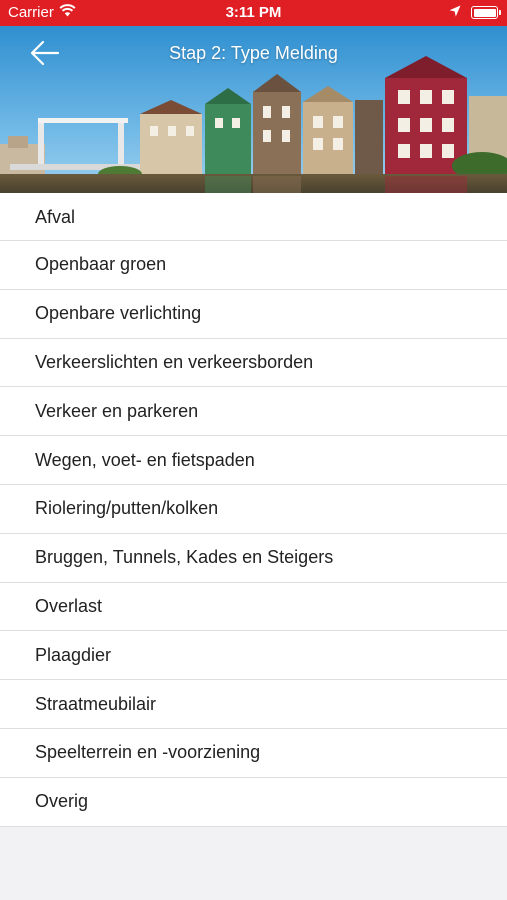 Image resolution: width=507 pixels, height=900 pixels. What do you see at coordinates (62, 801) in the screenshot?
I see `category-label: Overig` at bounding box center [62, 801].